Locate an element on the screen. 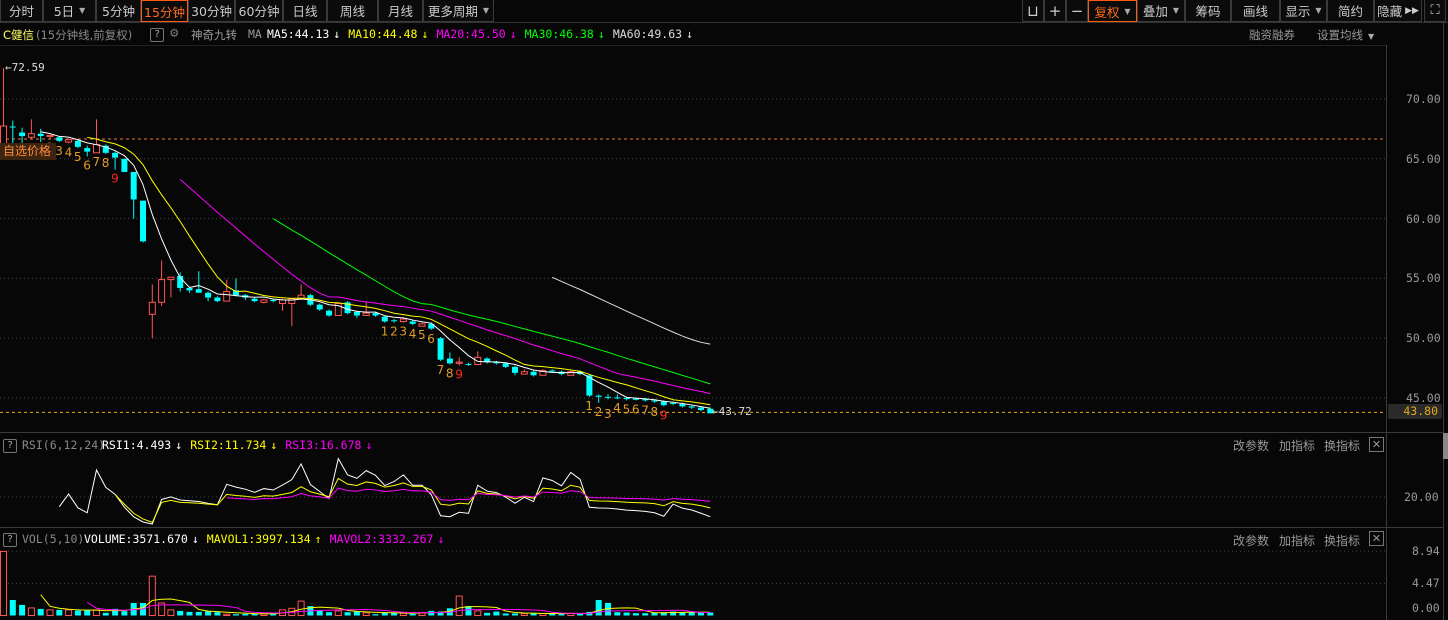  vol-panel-button: 改参数 is located at coordinates (1251, 540).